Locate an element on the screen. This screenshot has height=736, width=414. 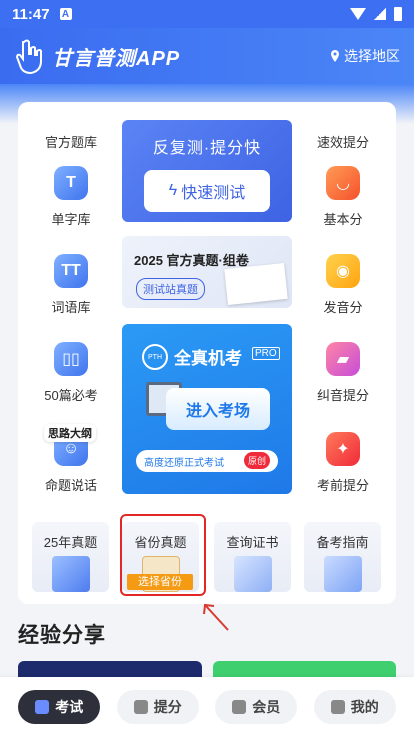
original-badge: 原创 is located at coordinates (257, 460).